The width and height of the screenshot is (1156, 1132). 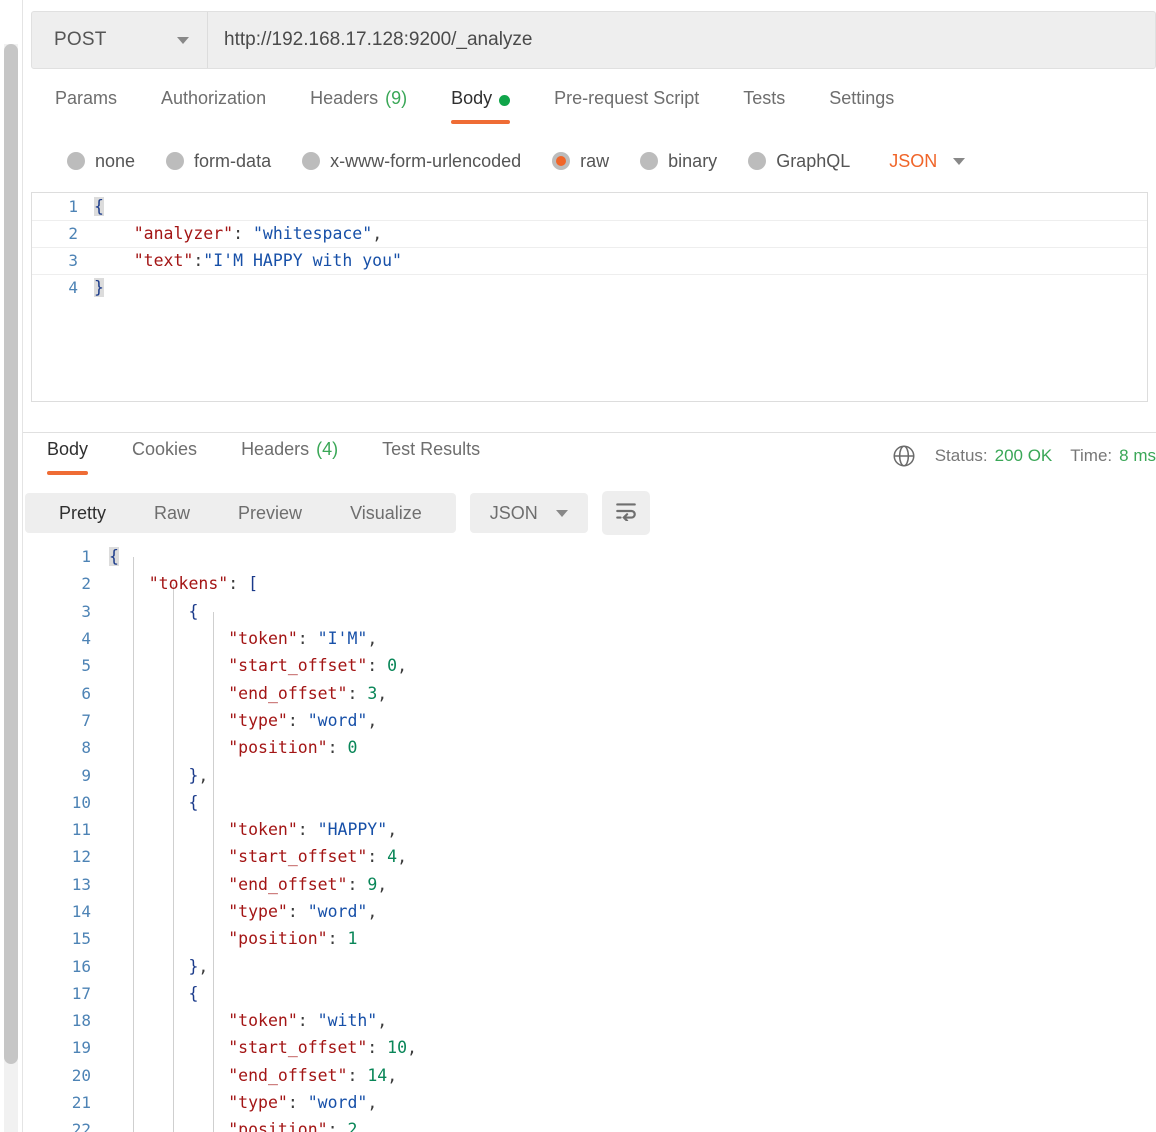 What do you see at coordinates (352, 939) in the screenshot?
I see `code-token: 1` at bounding box center [352, 939].